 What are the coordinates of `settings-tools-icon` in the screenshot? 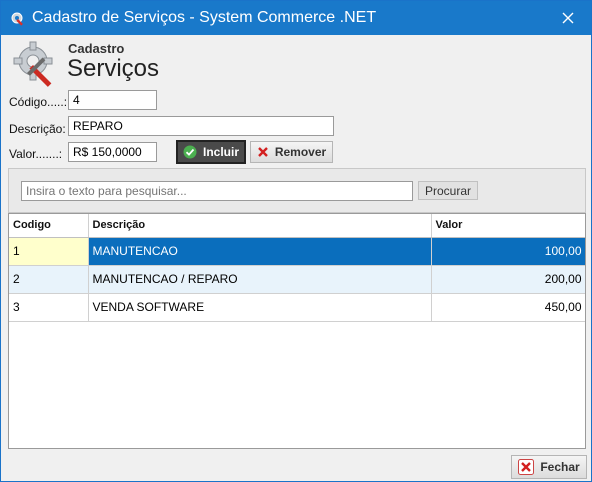 It's located at (17, 19).